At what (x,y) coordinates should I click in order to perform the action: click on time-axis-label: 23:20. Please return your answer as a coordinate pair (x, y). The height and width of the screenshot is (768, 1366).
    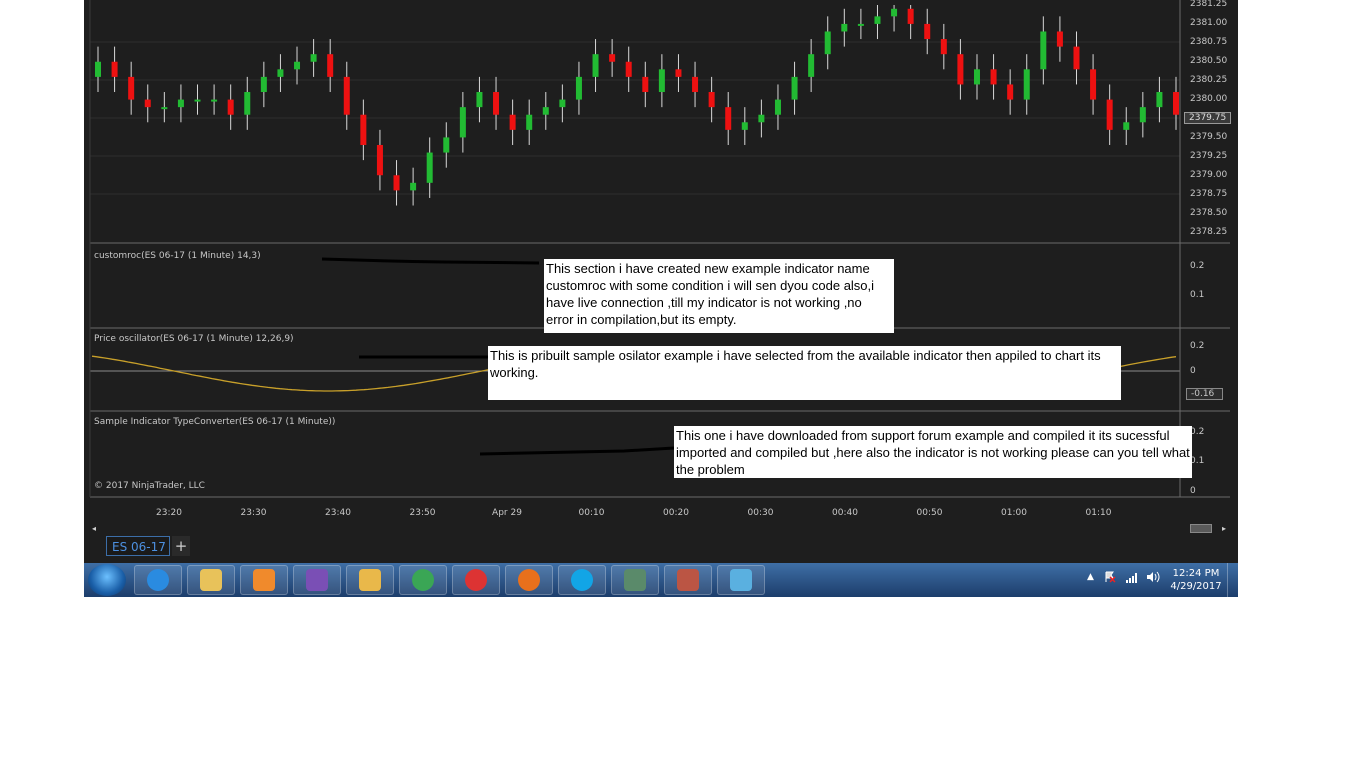
    Looking at the image, I should click on (169, 513).